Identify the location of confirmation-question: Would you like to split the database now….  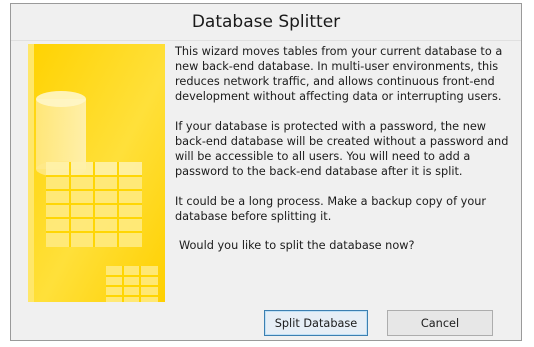
(297, 245).